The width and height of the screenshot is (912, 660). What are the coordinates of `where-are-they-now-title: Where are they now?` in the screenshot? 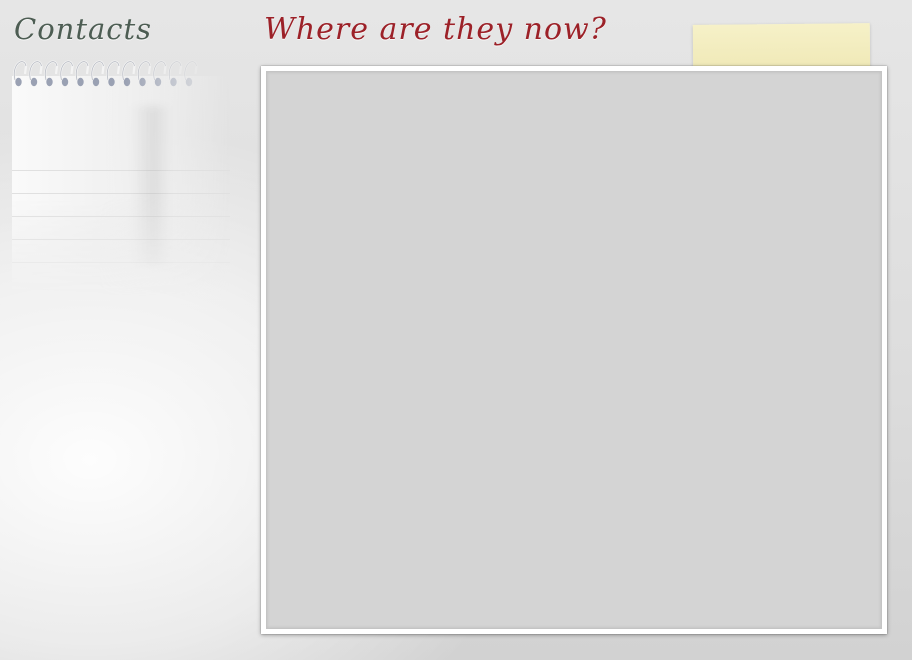 It's located at (435, 29).